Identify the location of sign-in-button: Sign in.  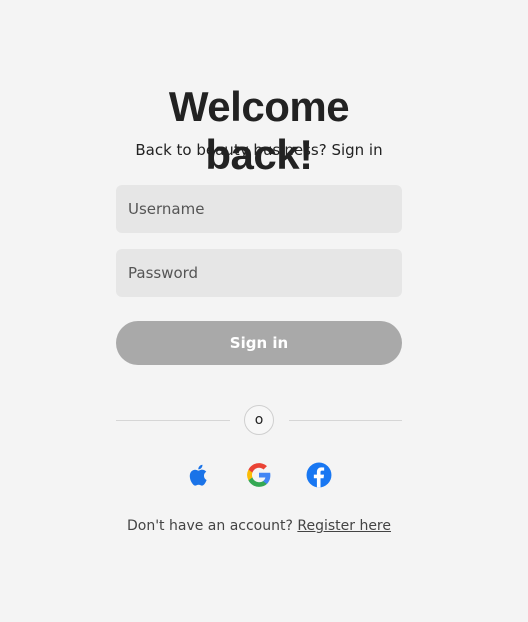
(259, 343).